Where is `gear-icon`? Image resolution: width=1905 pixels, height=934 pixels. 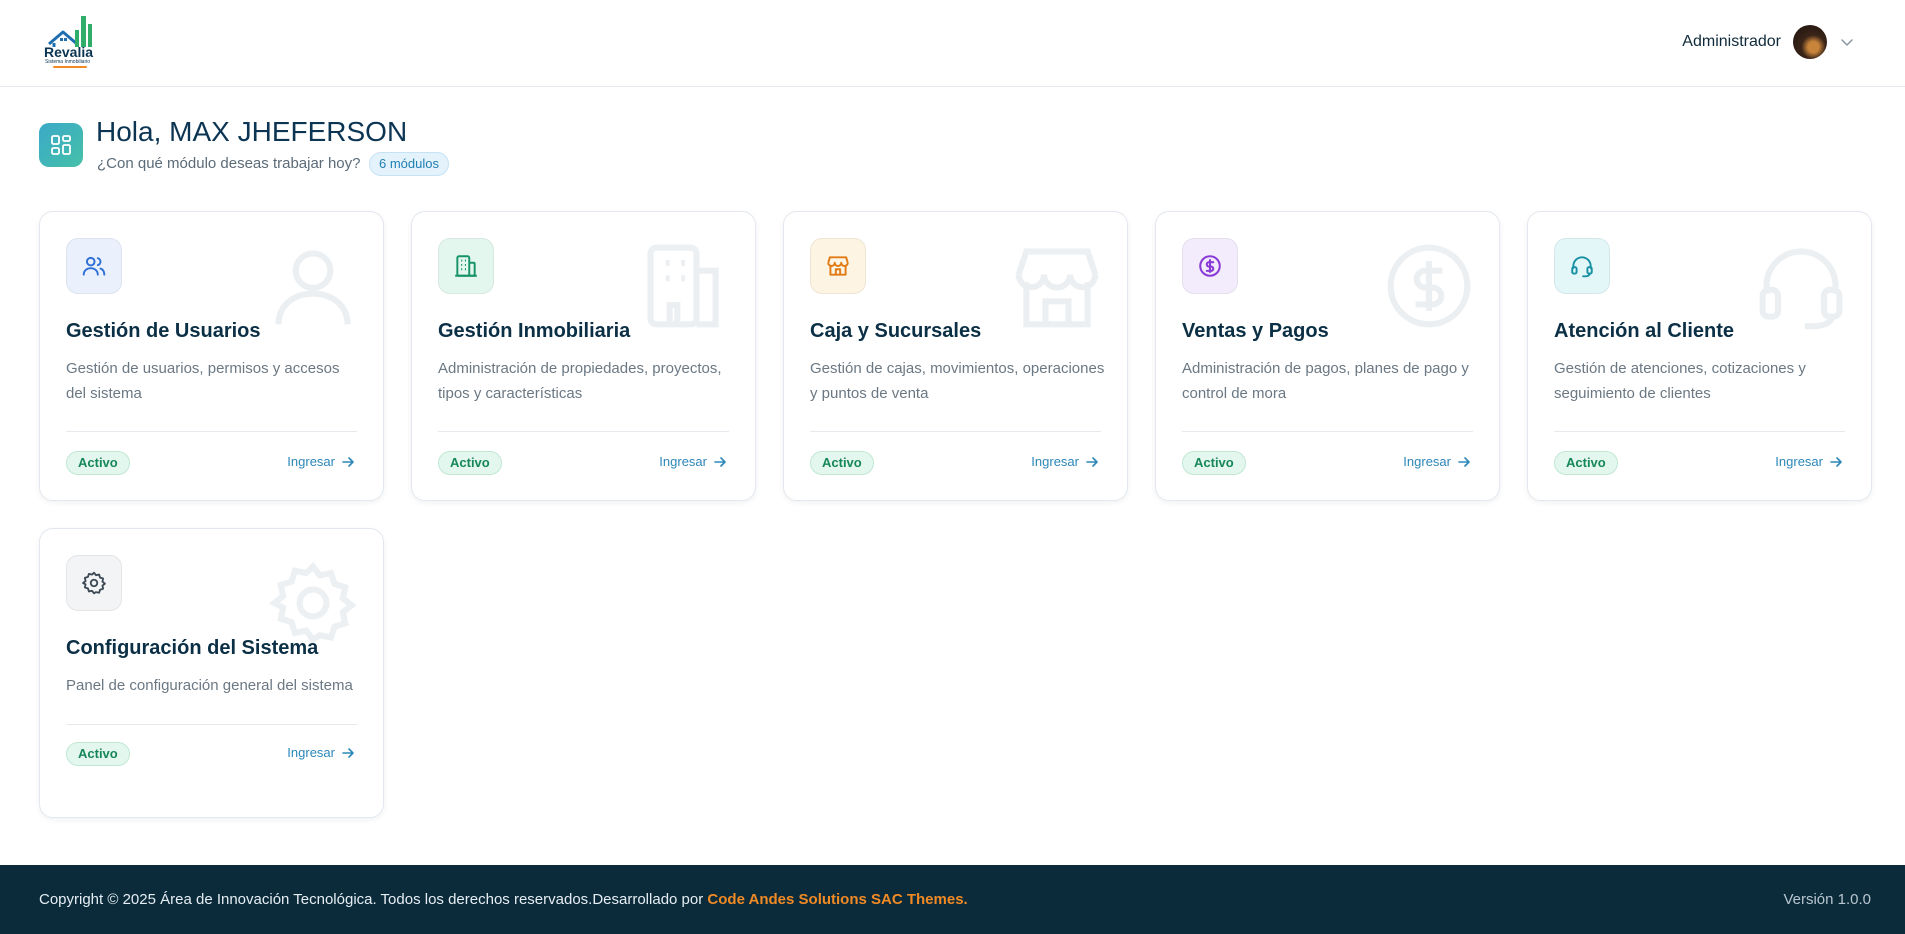
gear-icon is located at coordinates (94, 583).